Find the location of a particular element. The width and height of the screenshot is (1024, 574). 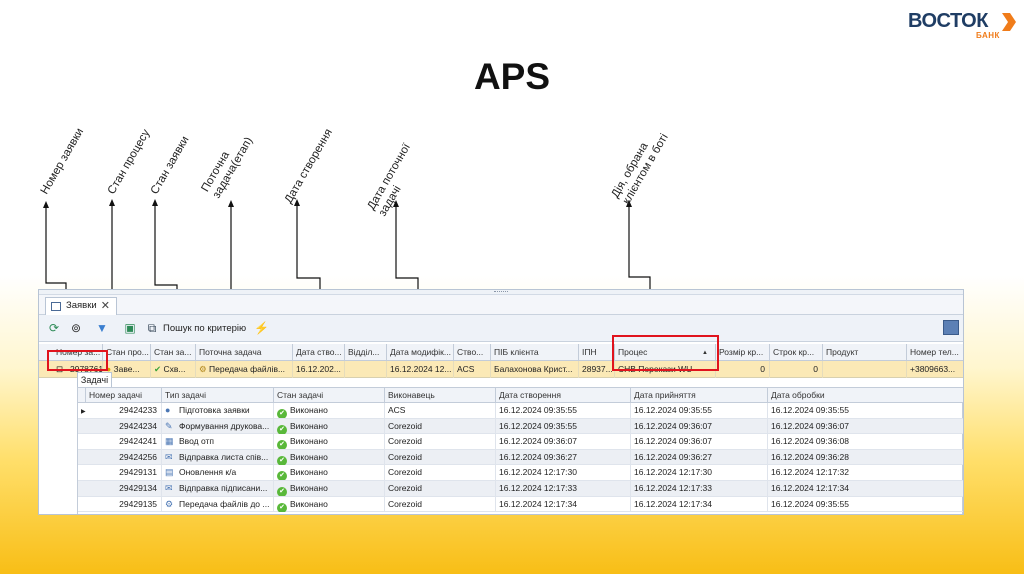

tab-bar: Заявки ✕ is located at coordinates (501, 305).